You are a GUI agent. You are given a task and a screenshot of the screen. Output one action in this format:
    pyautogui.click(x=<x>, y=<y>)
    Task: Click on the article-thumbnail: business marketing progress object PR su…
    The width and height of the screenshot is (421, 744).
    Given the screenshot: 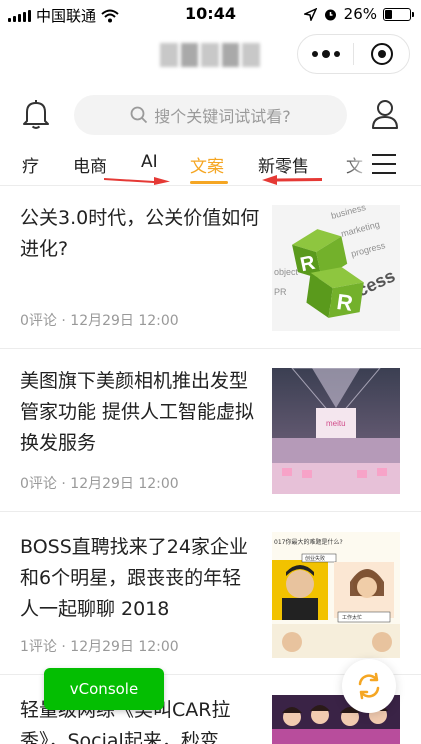 What is the action you would take?
    pyautogui.click(x=336, y=268)
    